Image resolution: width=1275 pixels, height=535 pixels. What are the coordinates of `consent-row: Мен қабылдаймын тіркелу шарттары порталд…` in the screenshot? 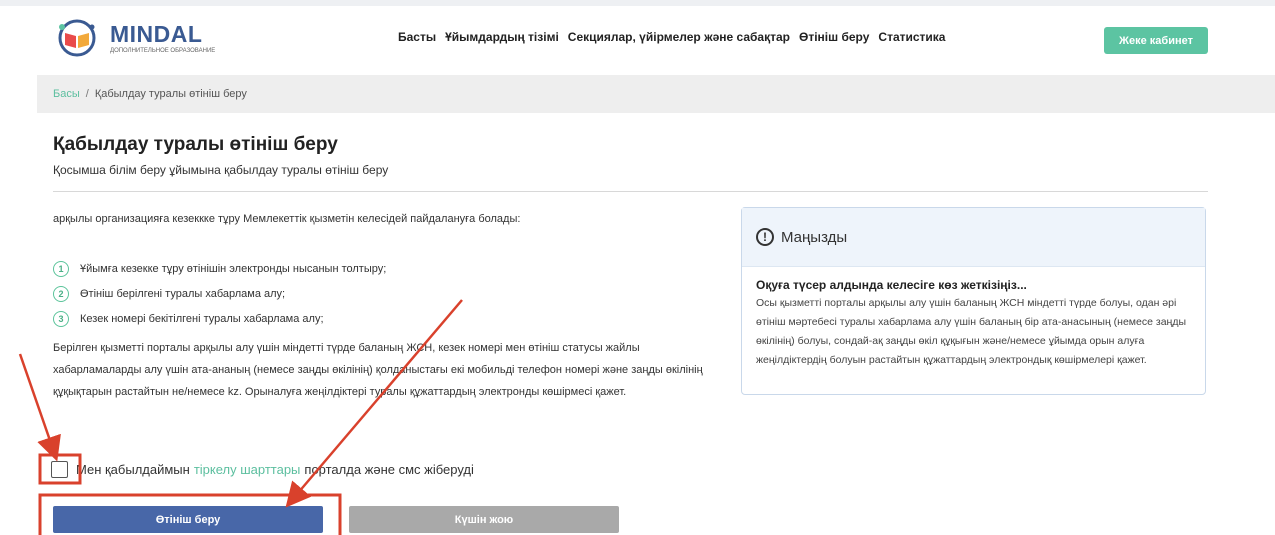 It's located at (262, 469).